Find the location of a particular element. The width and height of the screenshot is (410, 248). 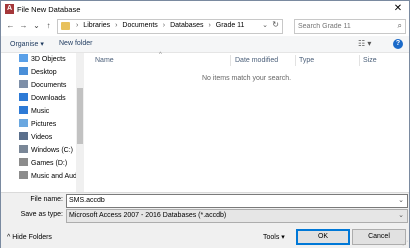

cancel-button: Cancel is located at coordinates (379, 237).